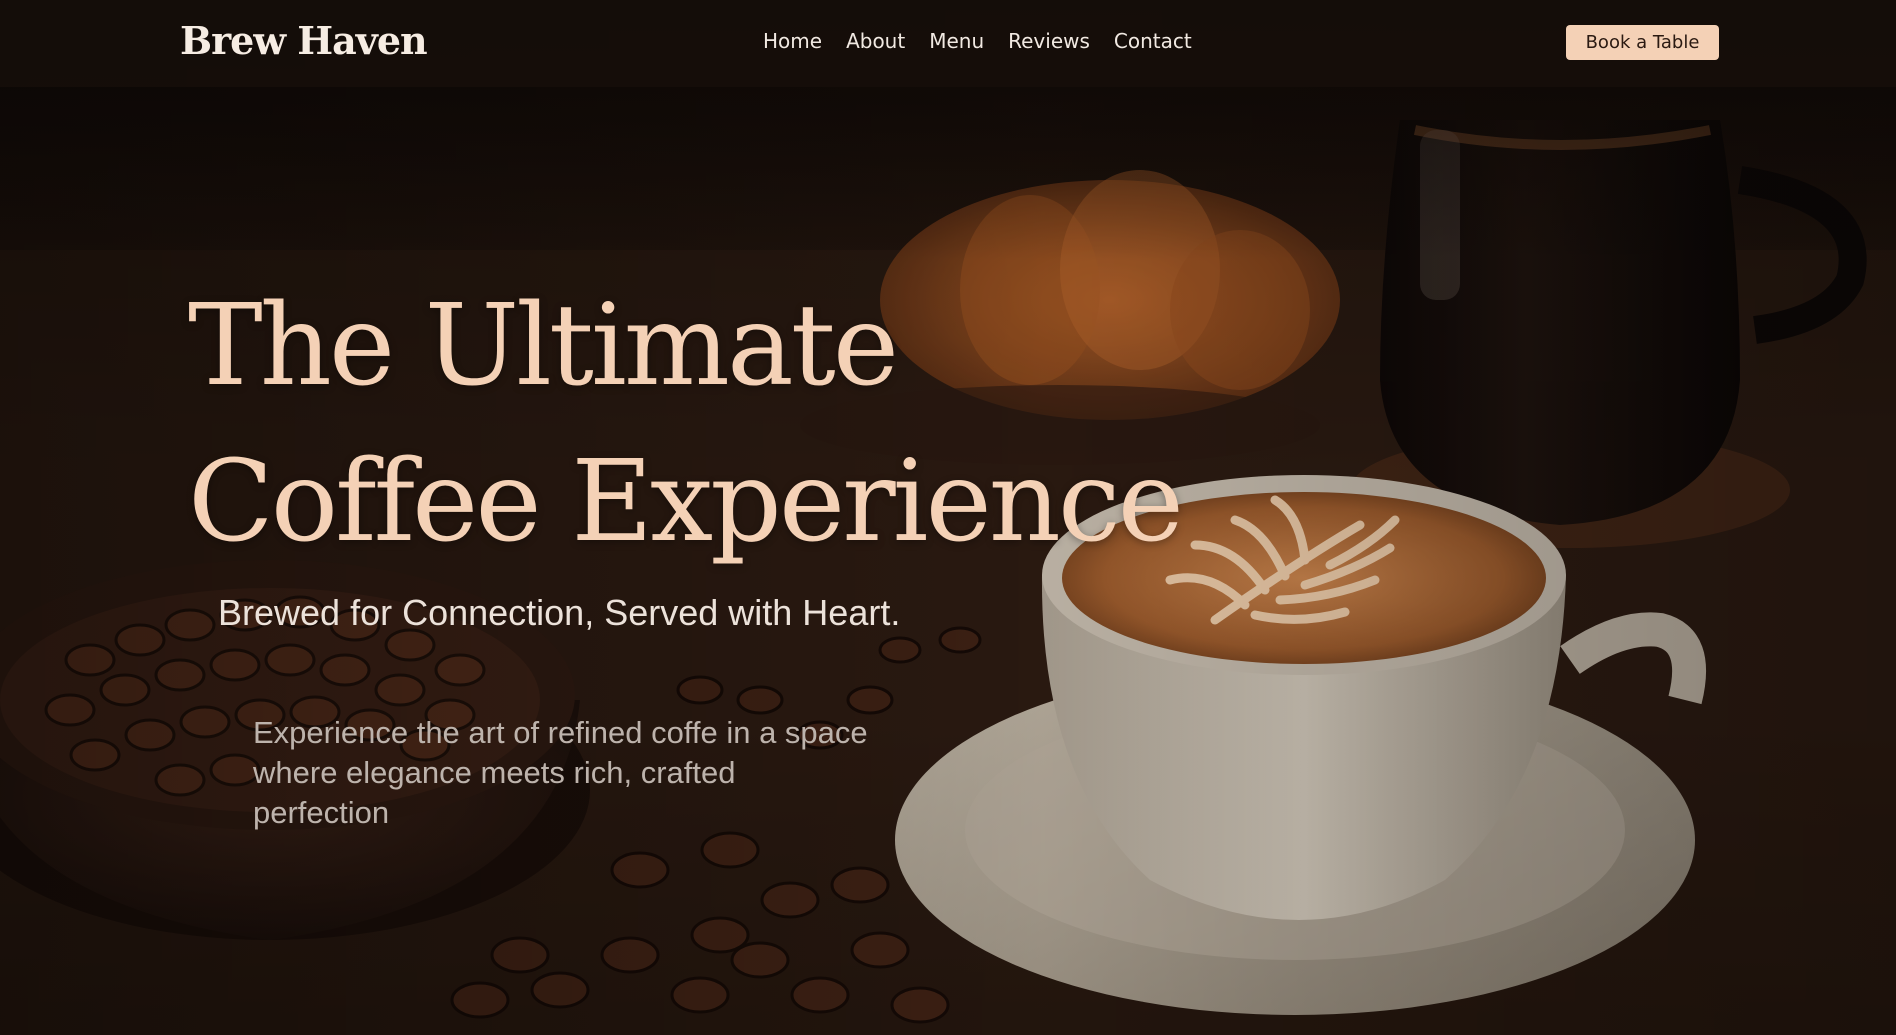 This screenshot has height=1035, width=1896. I want to click on book-a-table-button: Book a Table, so click(1642, 42).